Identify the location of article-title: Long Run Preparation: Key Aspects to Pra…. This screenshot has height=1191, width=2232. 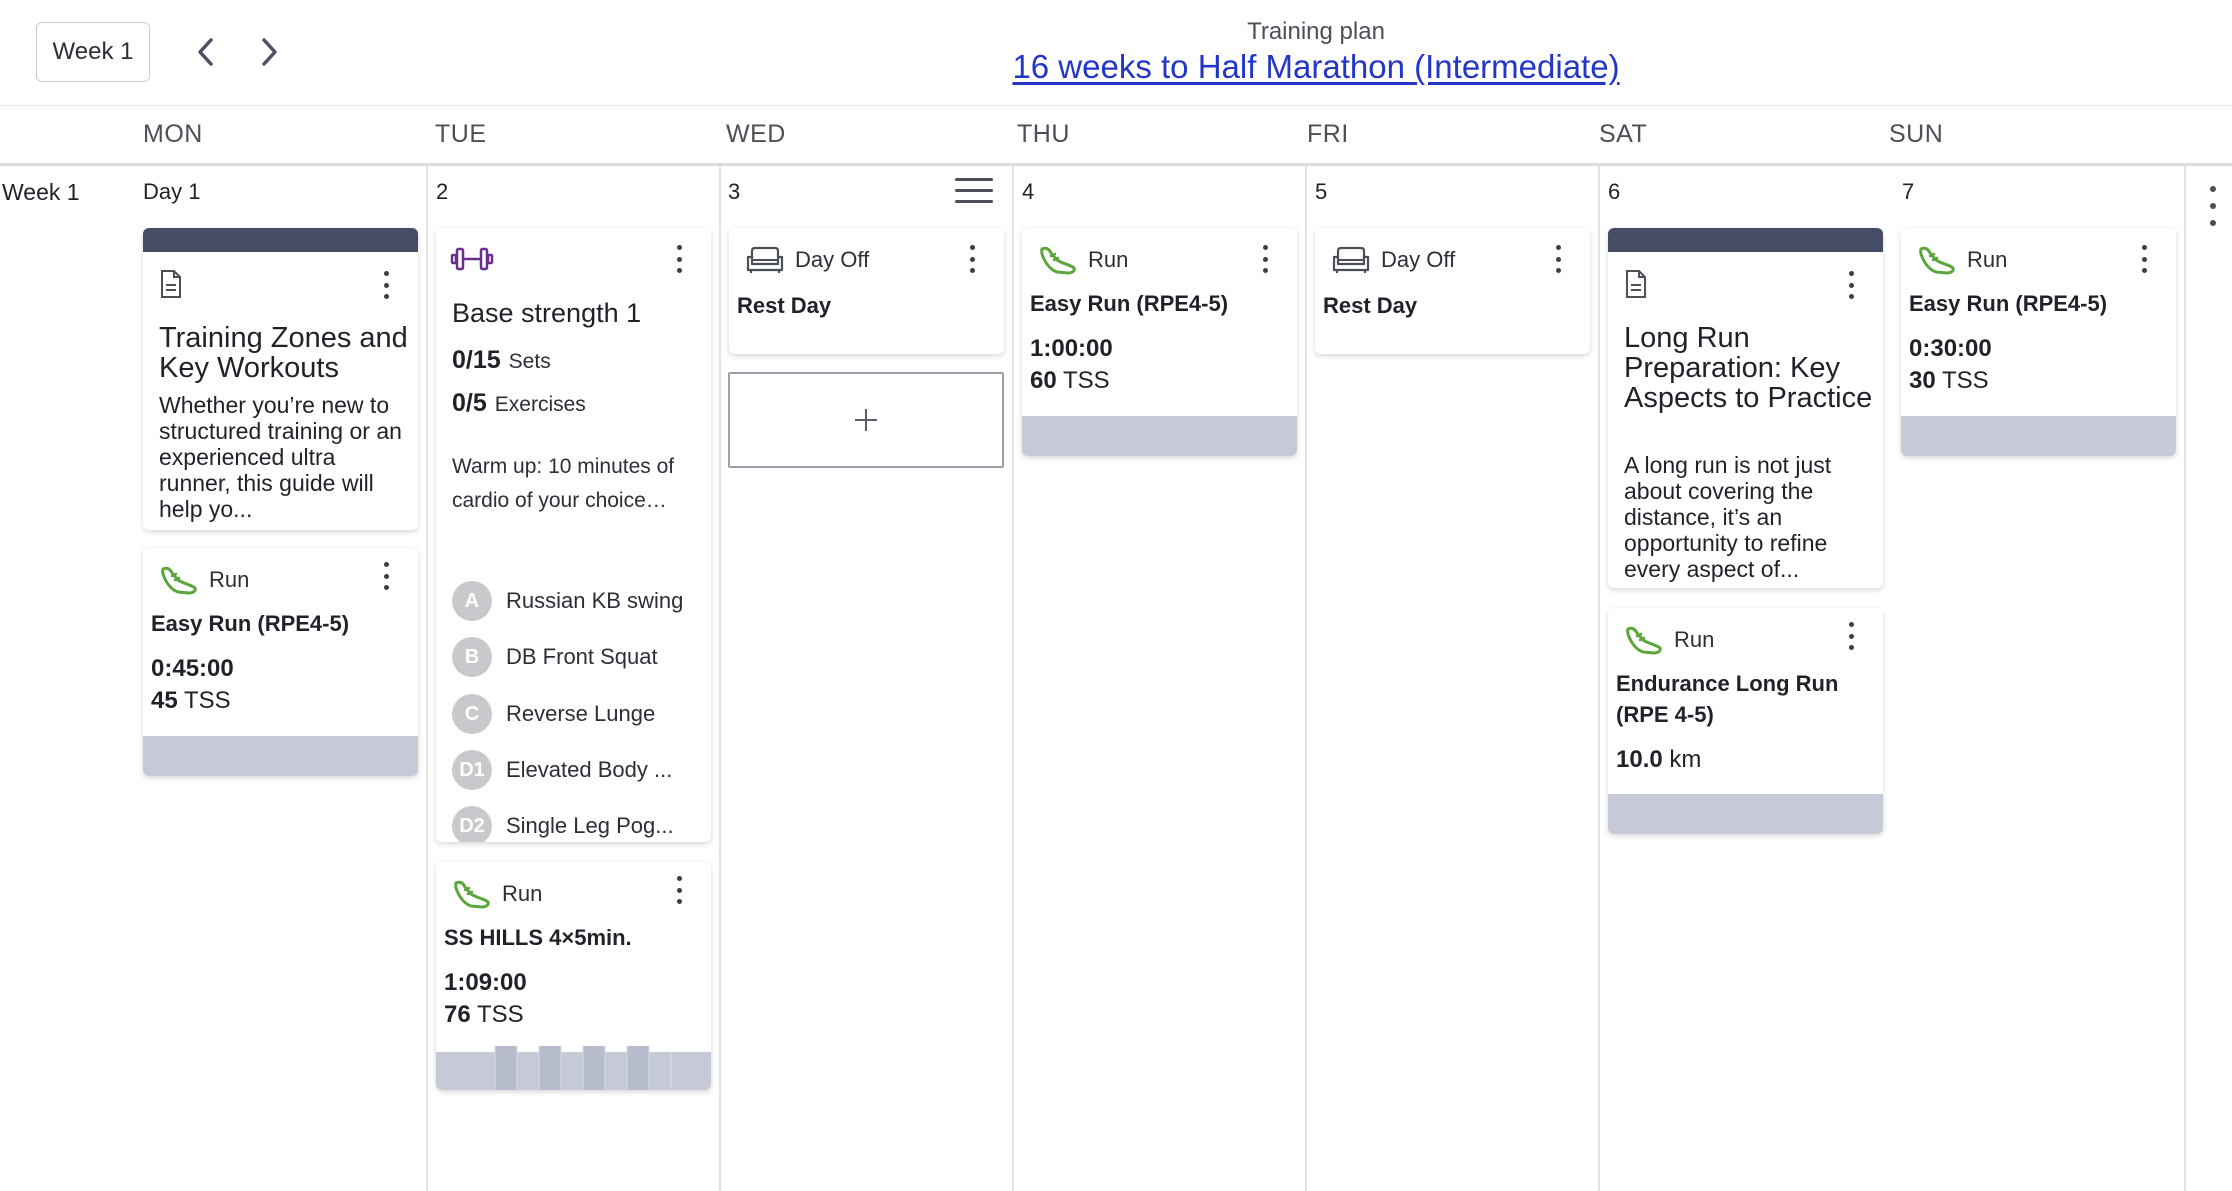
(1748, 368).